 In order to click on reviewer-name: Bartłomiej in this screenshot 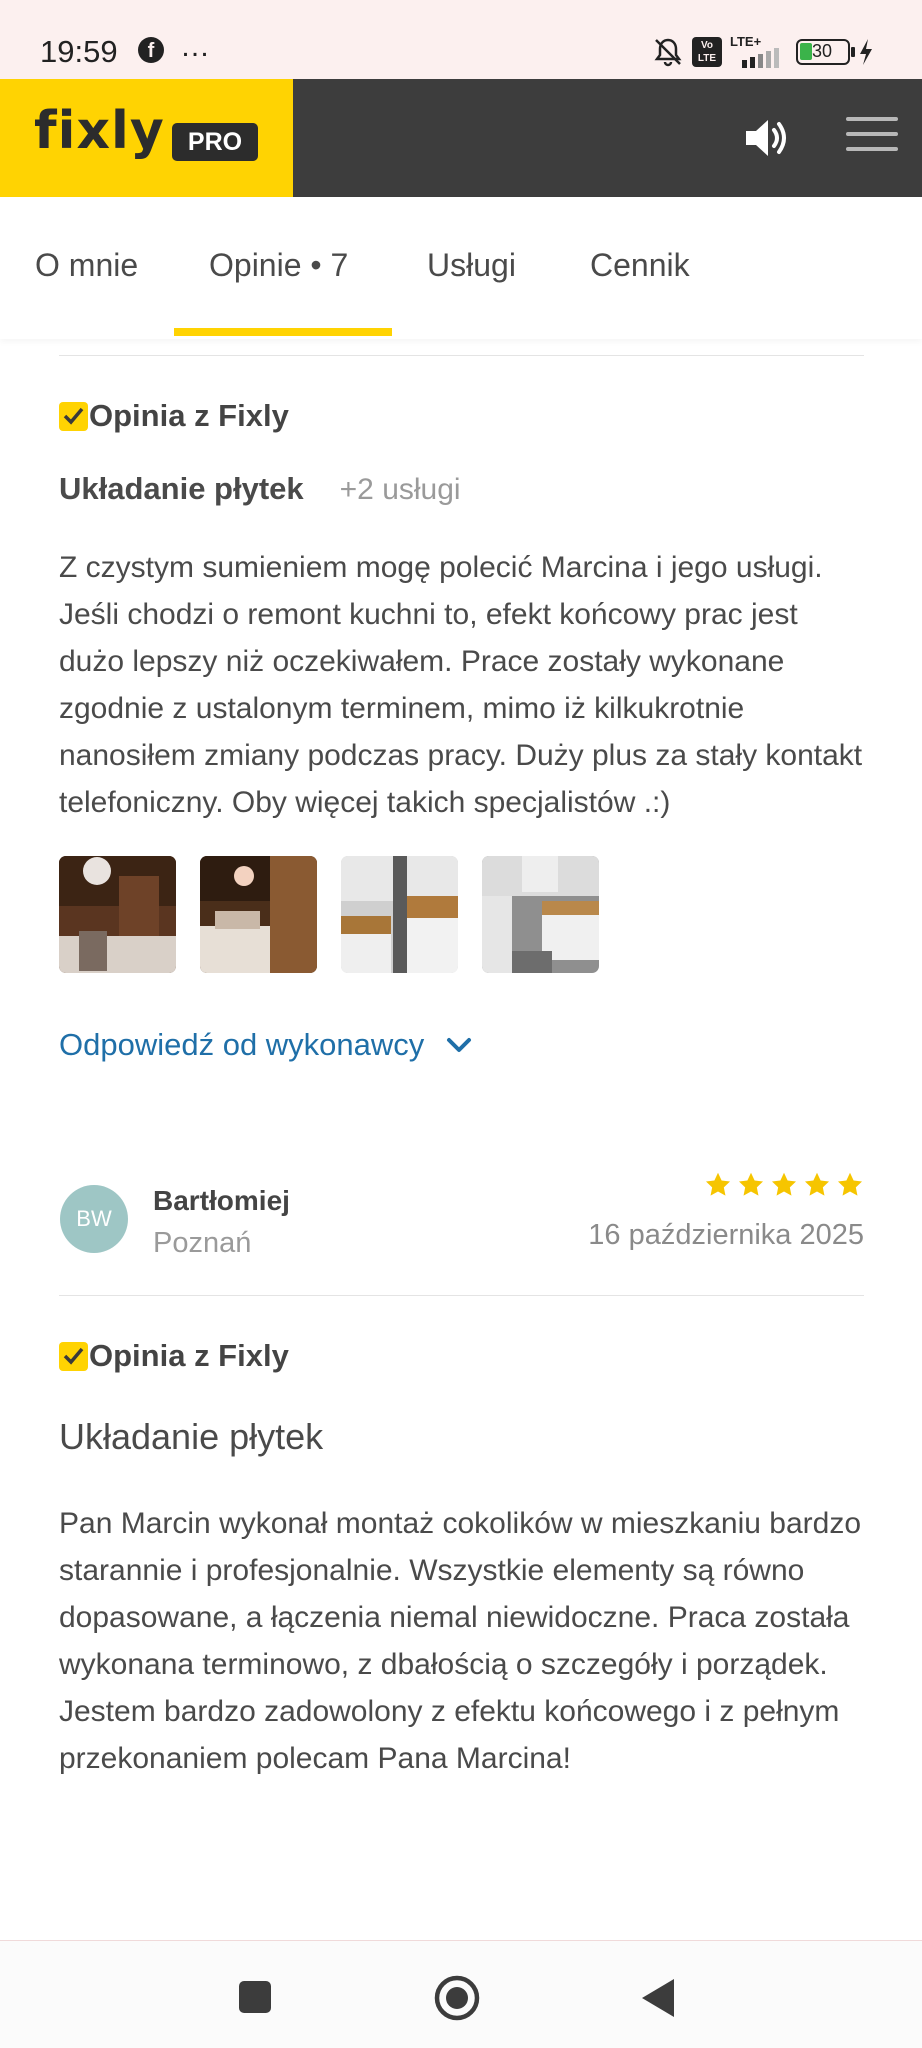, I will do `click(221, 1200)`.